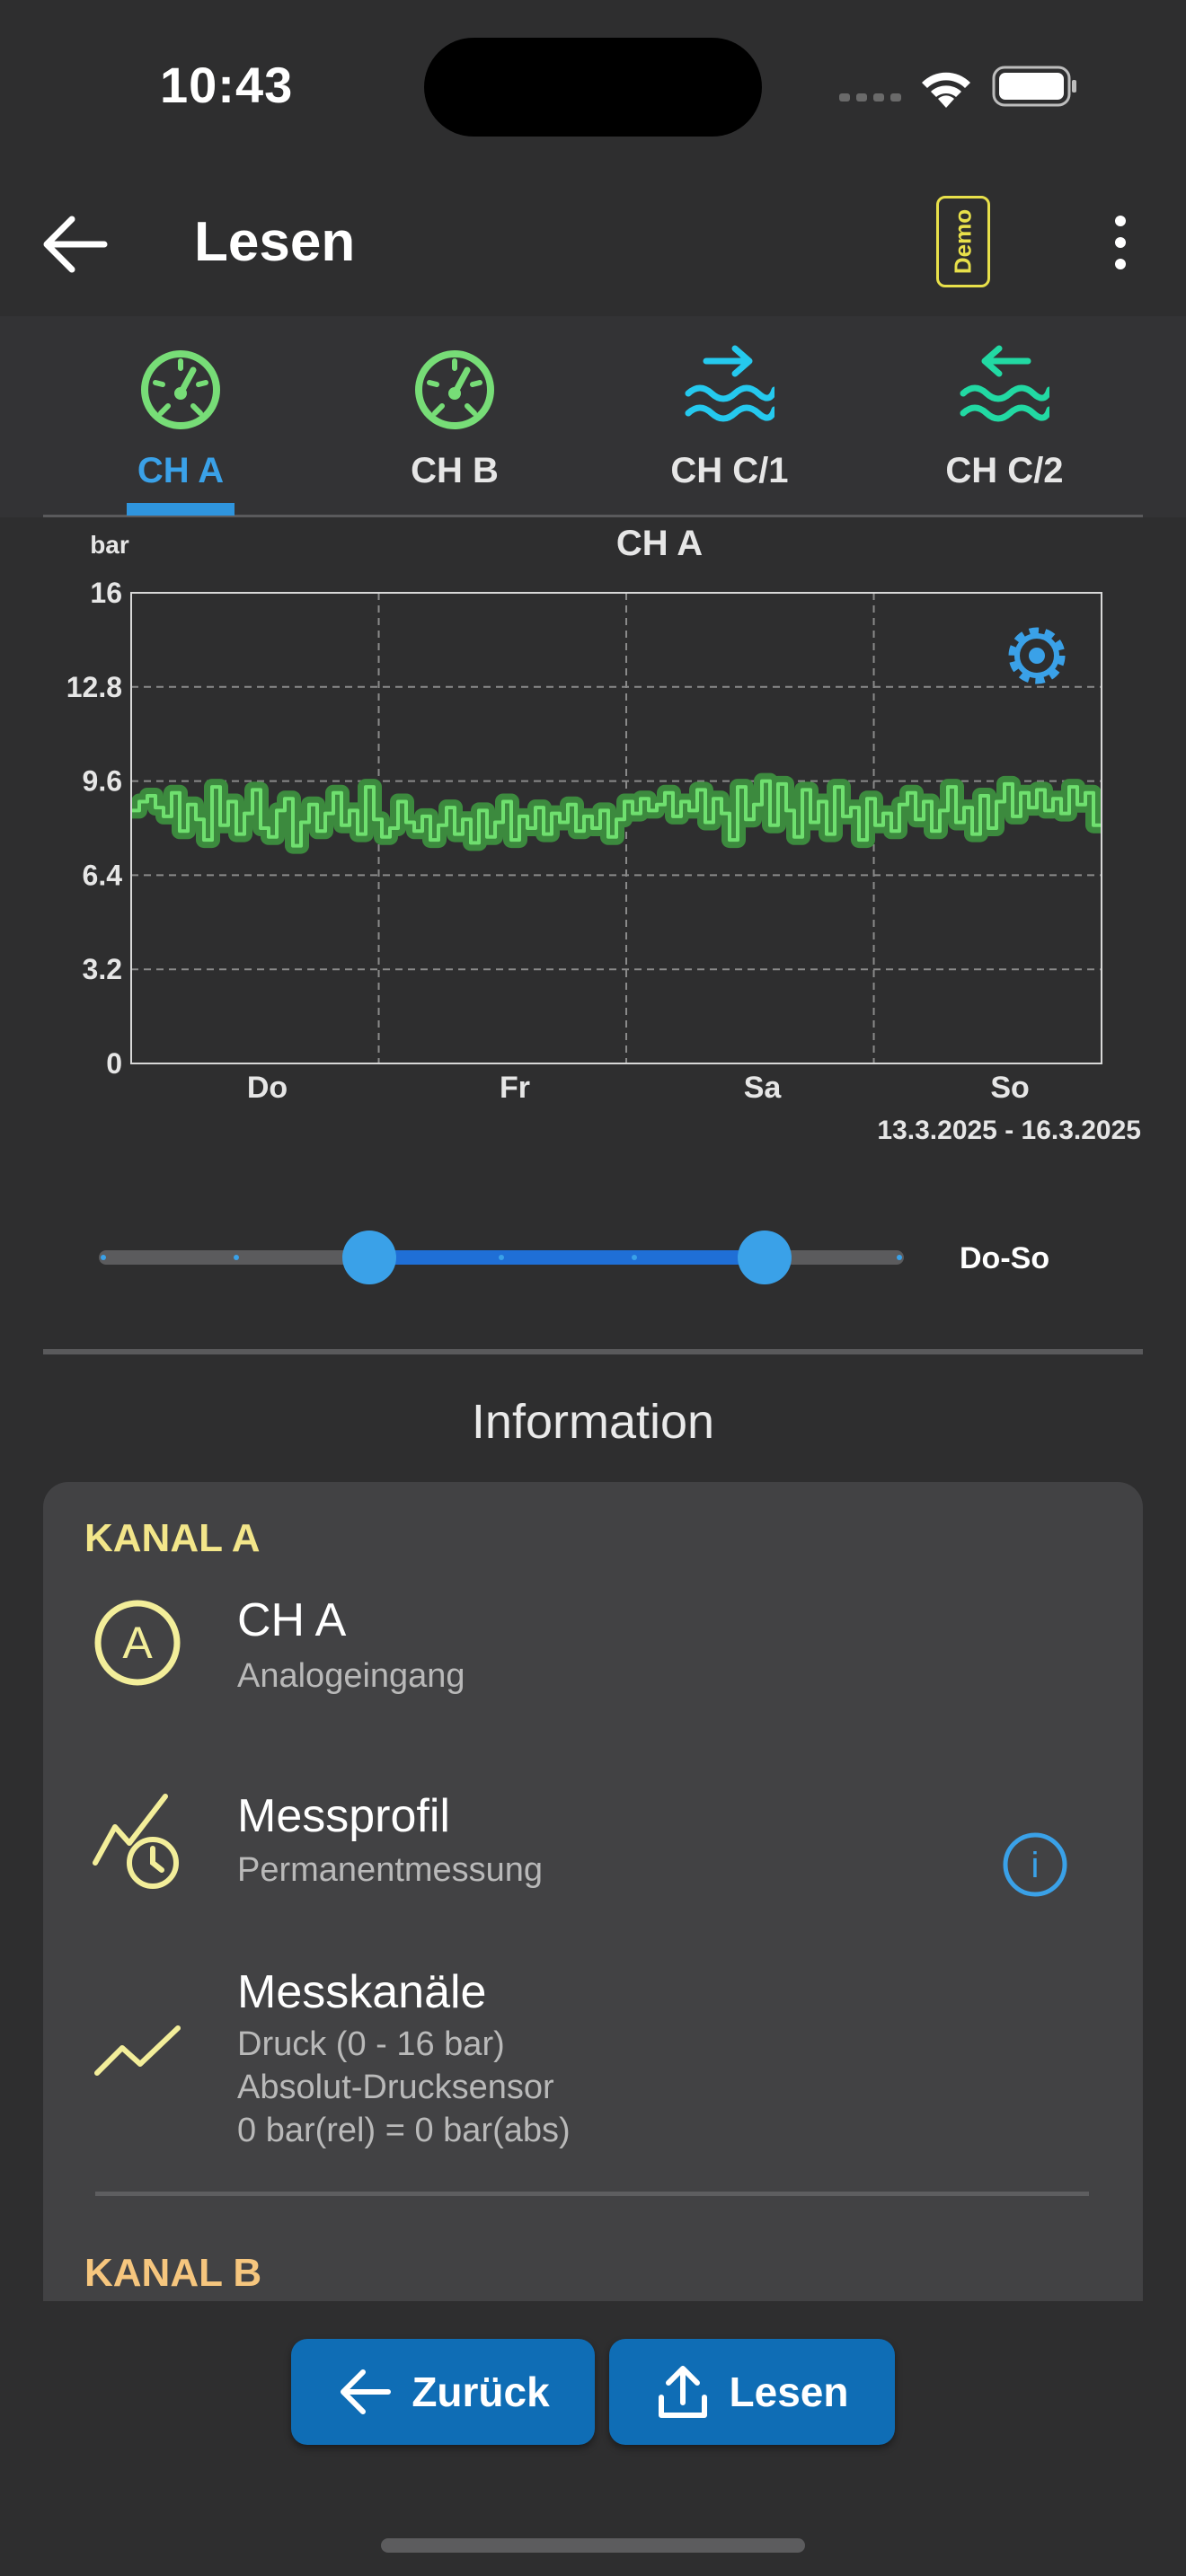  I want to click on y-tick-label: 6.4, so click(103, 875).